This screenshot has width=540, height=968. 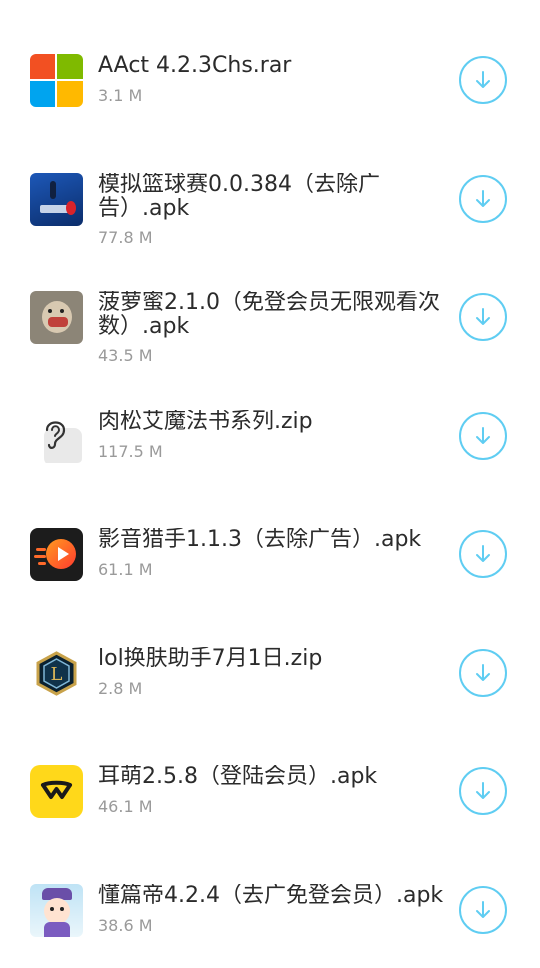 What do you see at coordinates (125, 569) in the screenshot?
I see `file-size: 61.1 M` at bounding box center [125, 569].